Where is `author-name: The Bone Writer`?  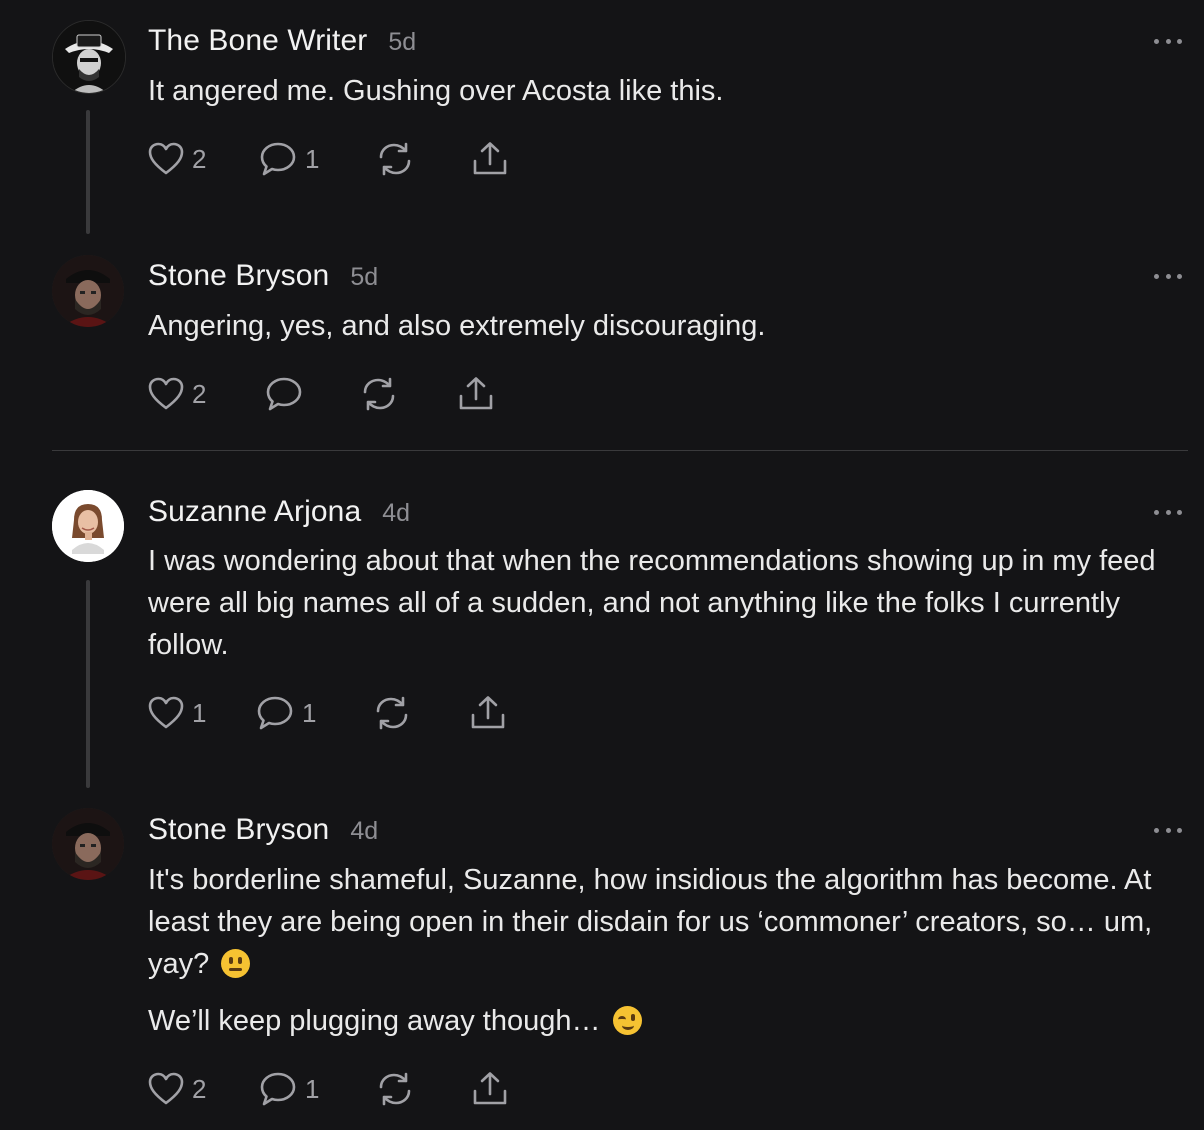
author-name: The Bone Writer is located at coordinates (257, 41).